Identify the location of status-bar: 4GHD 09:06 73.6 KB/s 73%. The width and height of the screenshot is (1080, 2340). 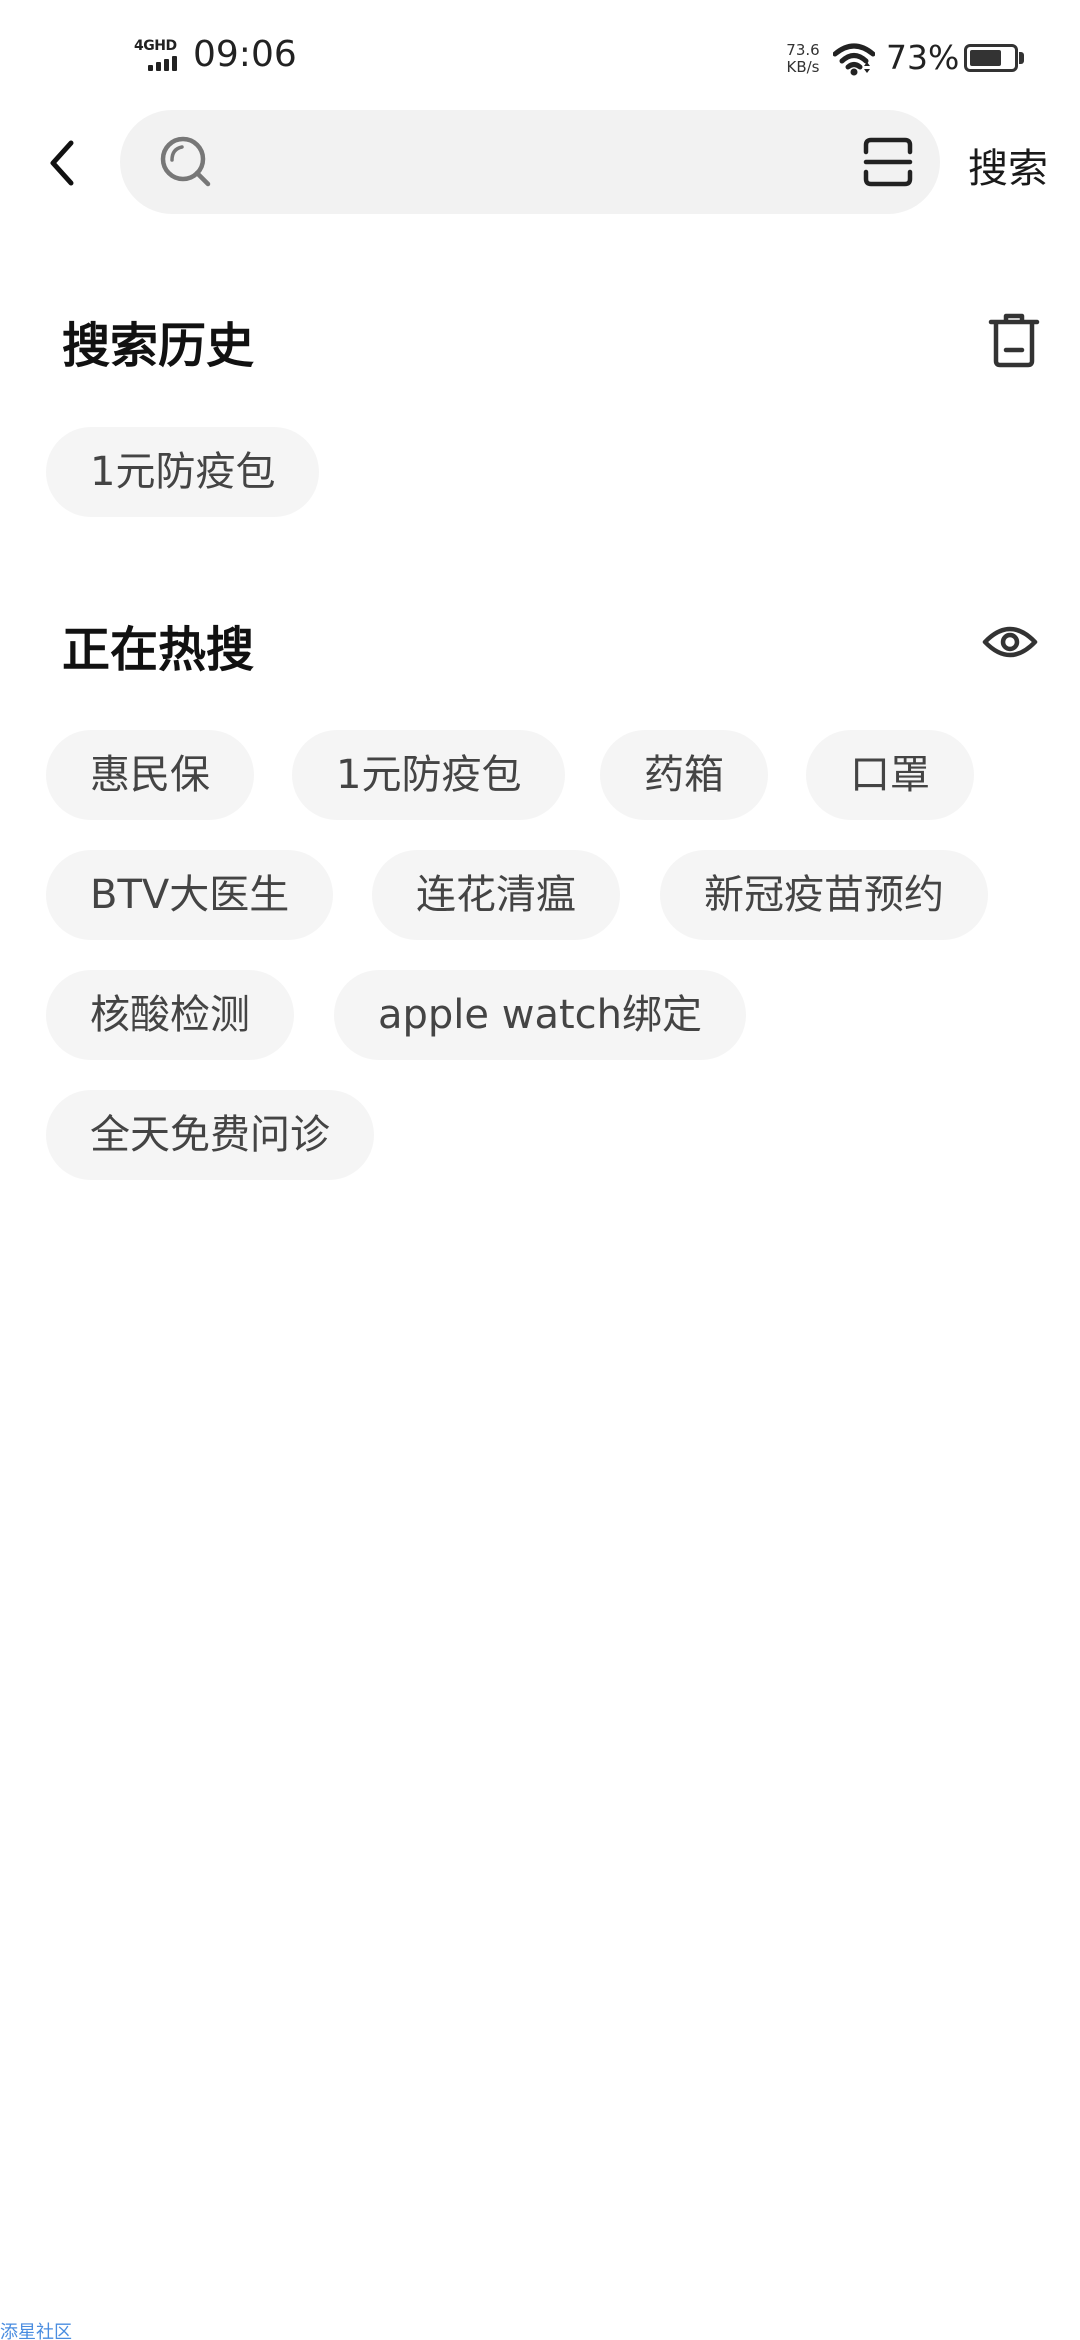
(540, 60).